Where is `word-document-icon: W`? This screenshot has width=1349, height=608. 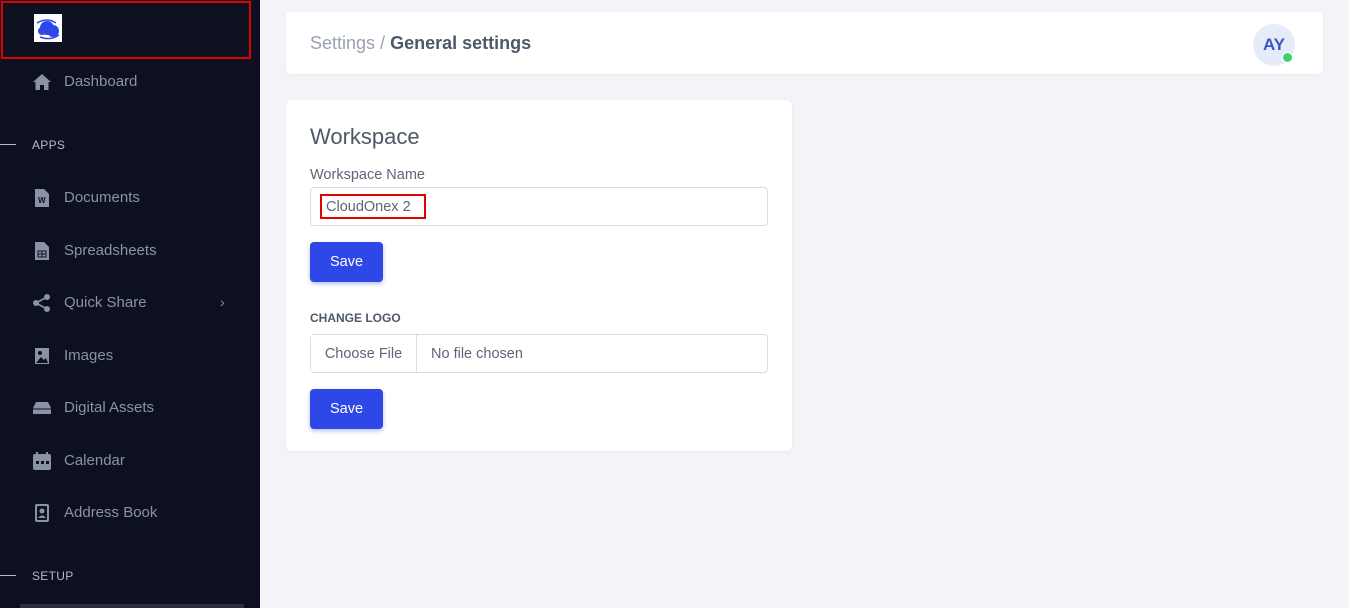
word-document-icon: W is located at coordinates (42, 198).